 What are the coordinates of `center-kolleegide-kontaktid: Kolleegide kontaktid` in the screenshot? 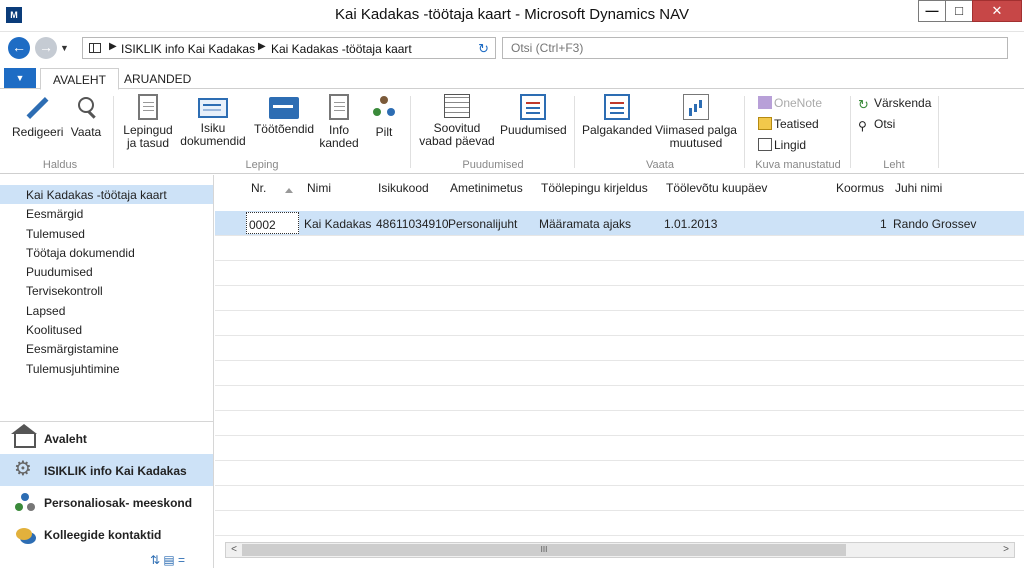 It's located at (106, 534).